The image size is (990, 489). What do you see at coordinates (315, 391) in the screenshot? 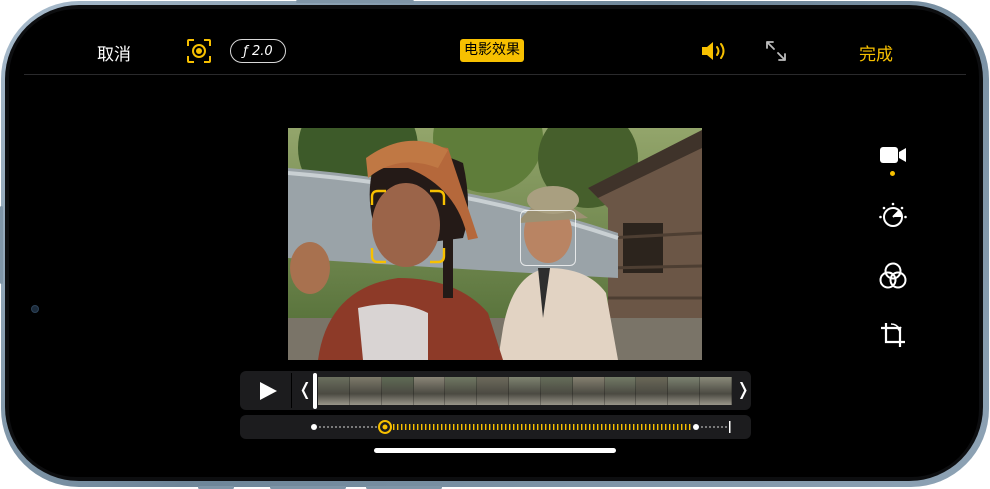
I see `playhead` at bounding box center [315, 391].